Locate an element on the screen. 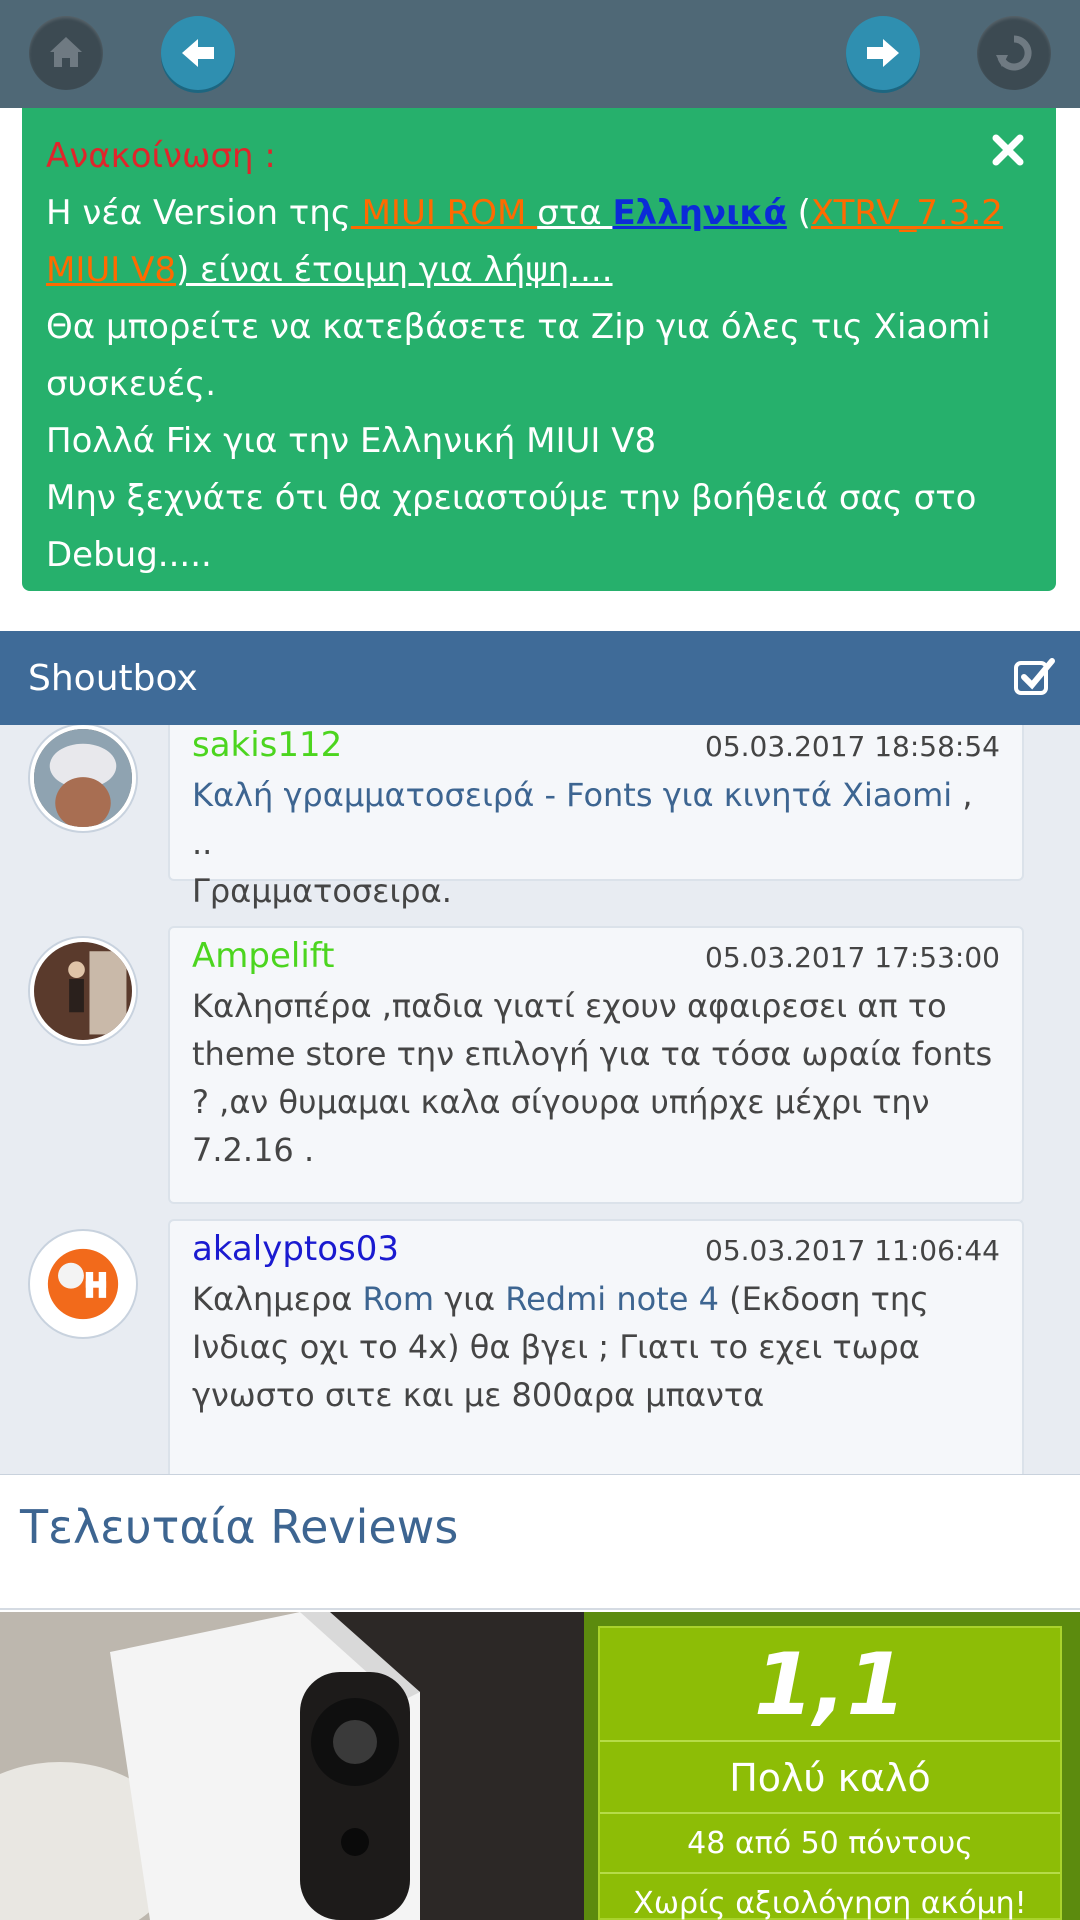  message-text-part: Γραμματοσειρα. is located at coordinates (322, 891).